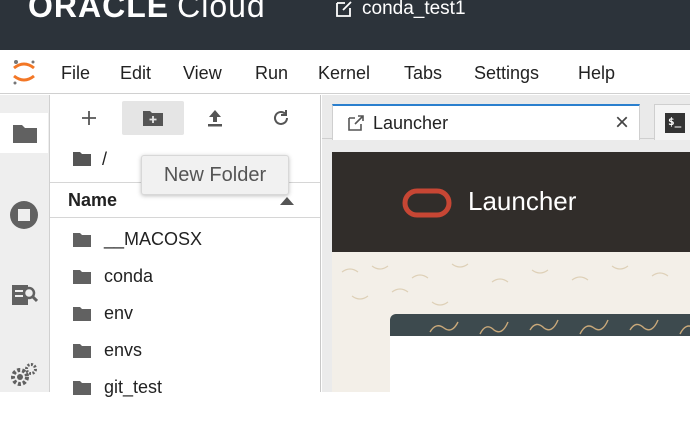 This screenshot has height=434, width=690. I want to click on menu-tabs: Tabs, so click(423, 73).